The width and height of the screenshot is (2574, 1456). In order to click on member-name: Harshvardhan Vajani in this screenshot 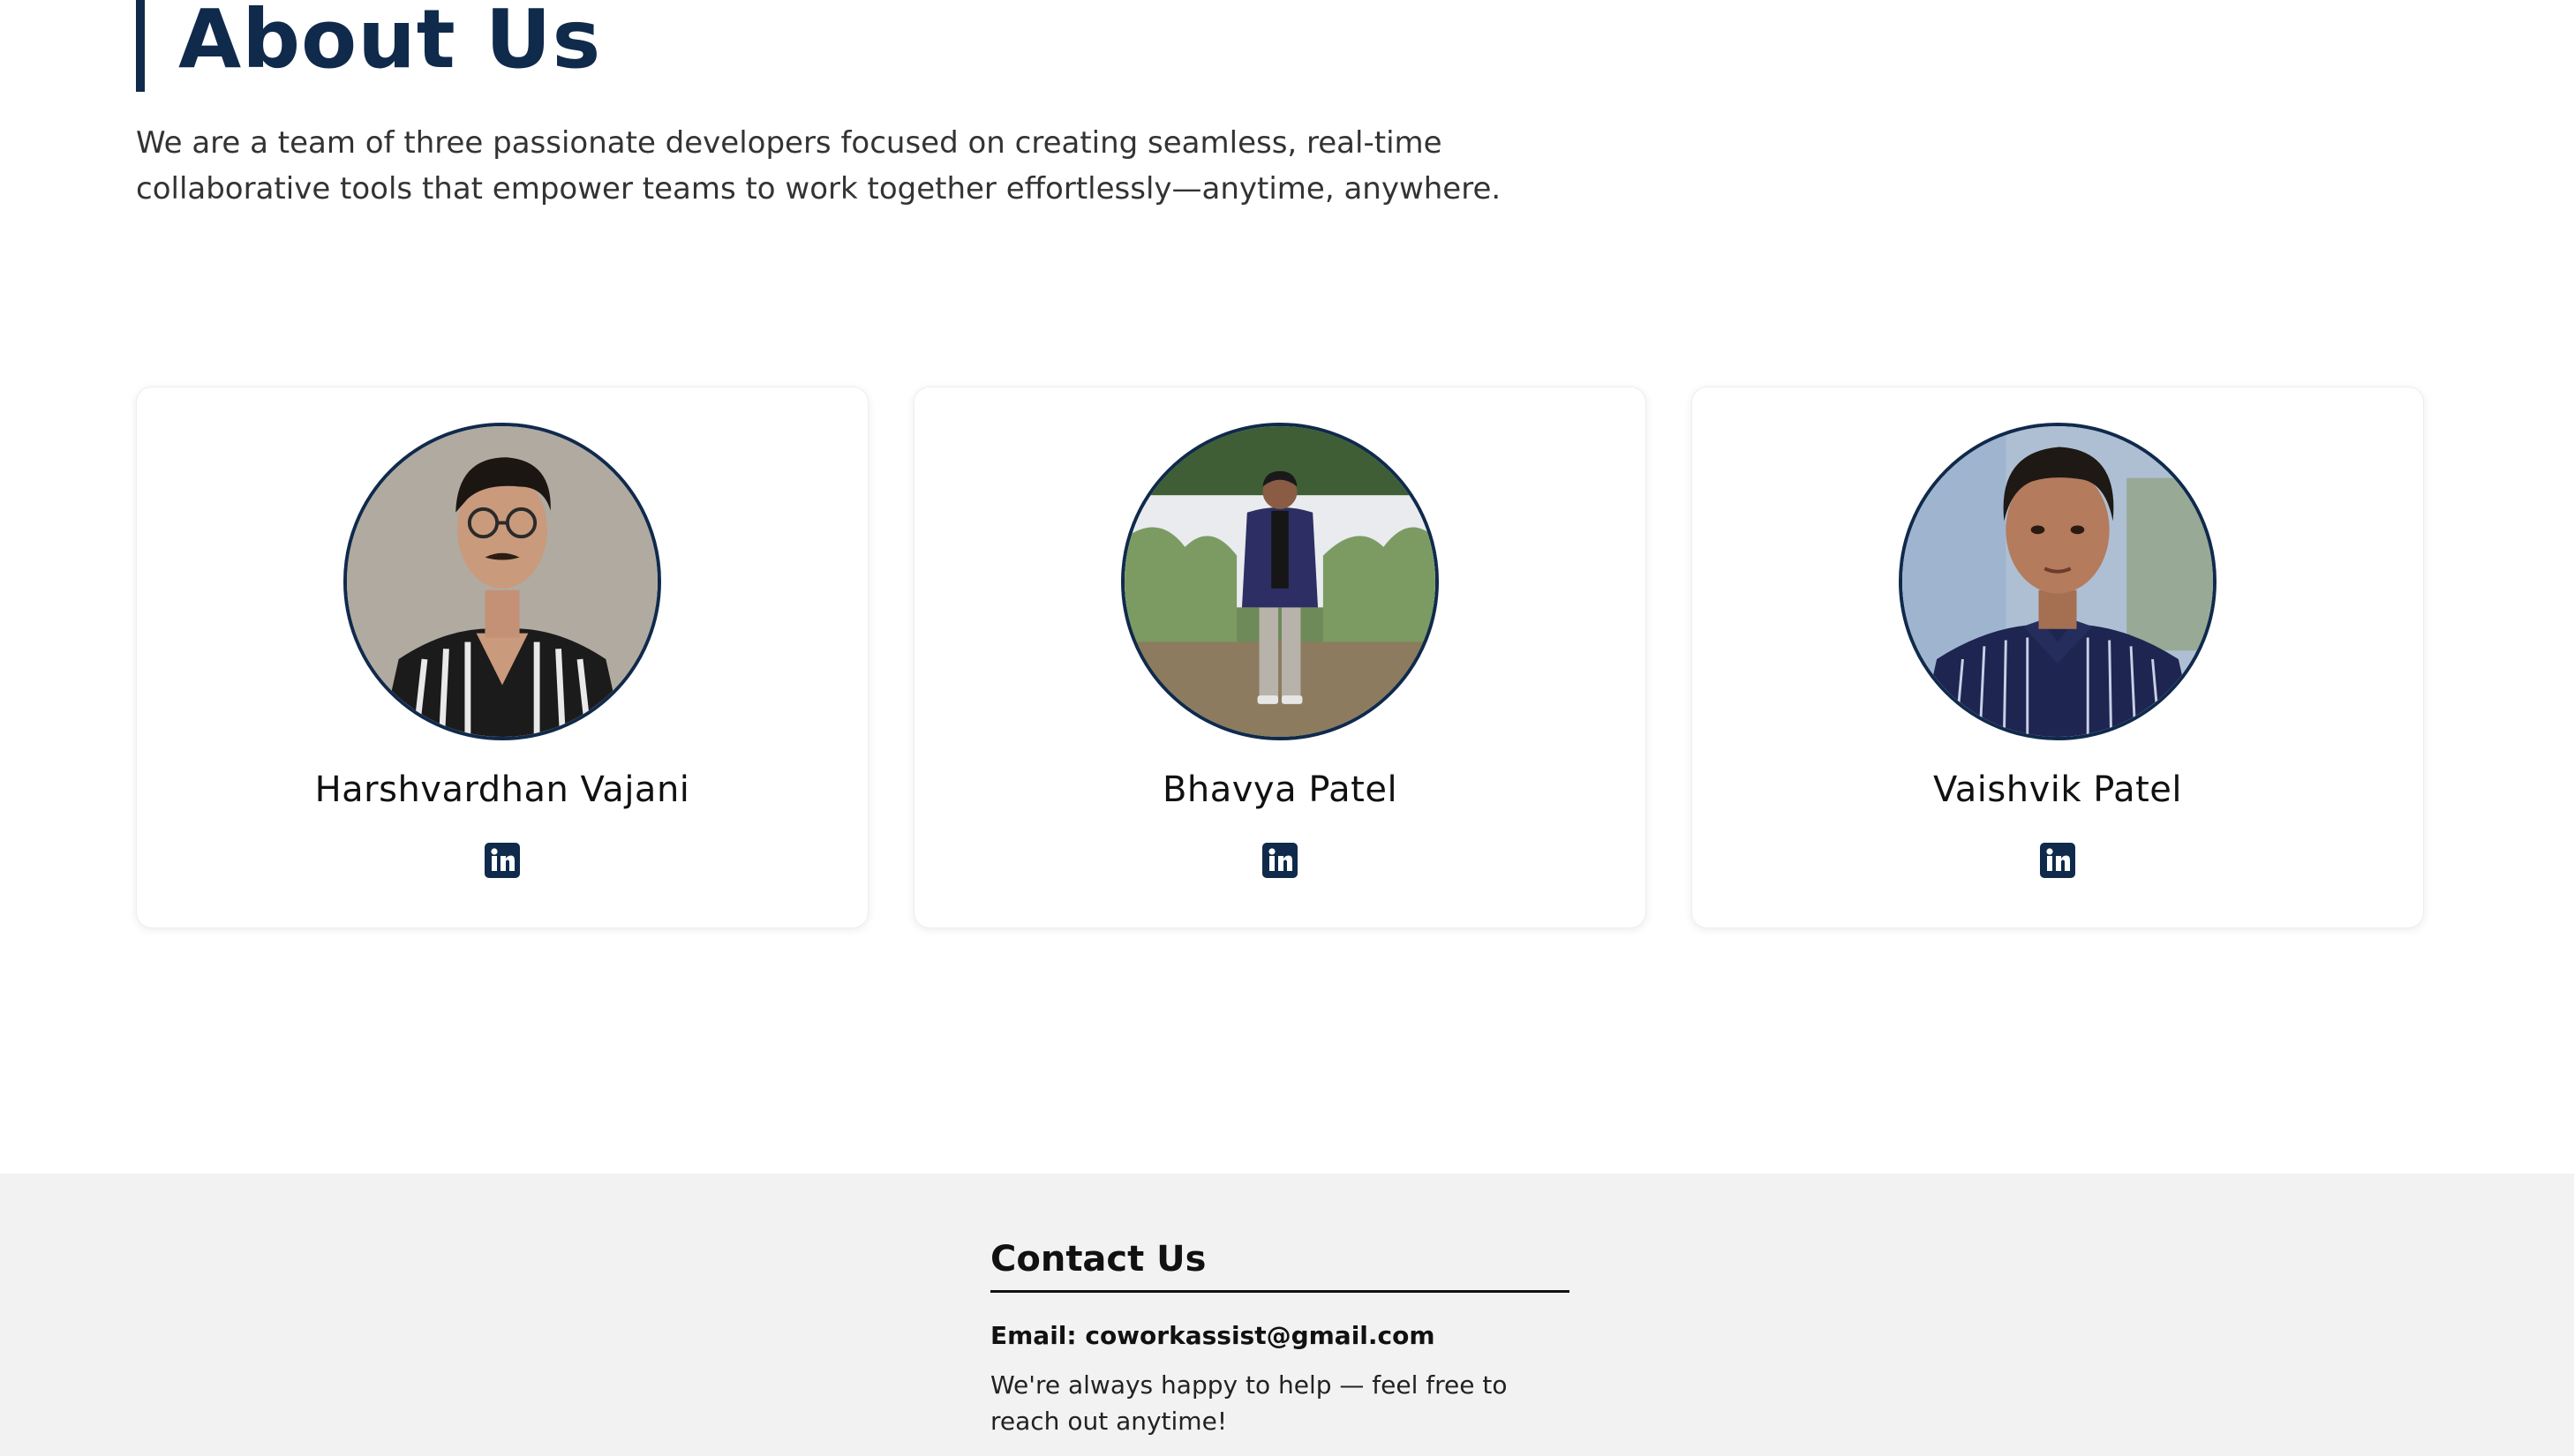, I will do `click(502, 789)`.